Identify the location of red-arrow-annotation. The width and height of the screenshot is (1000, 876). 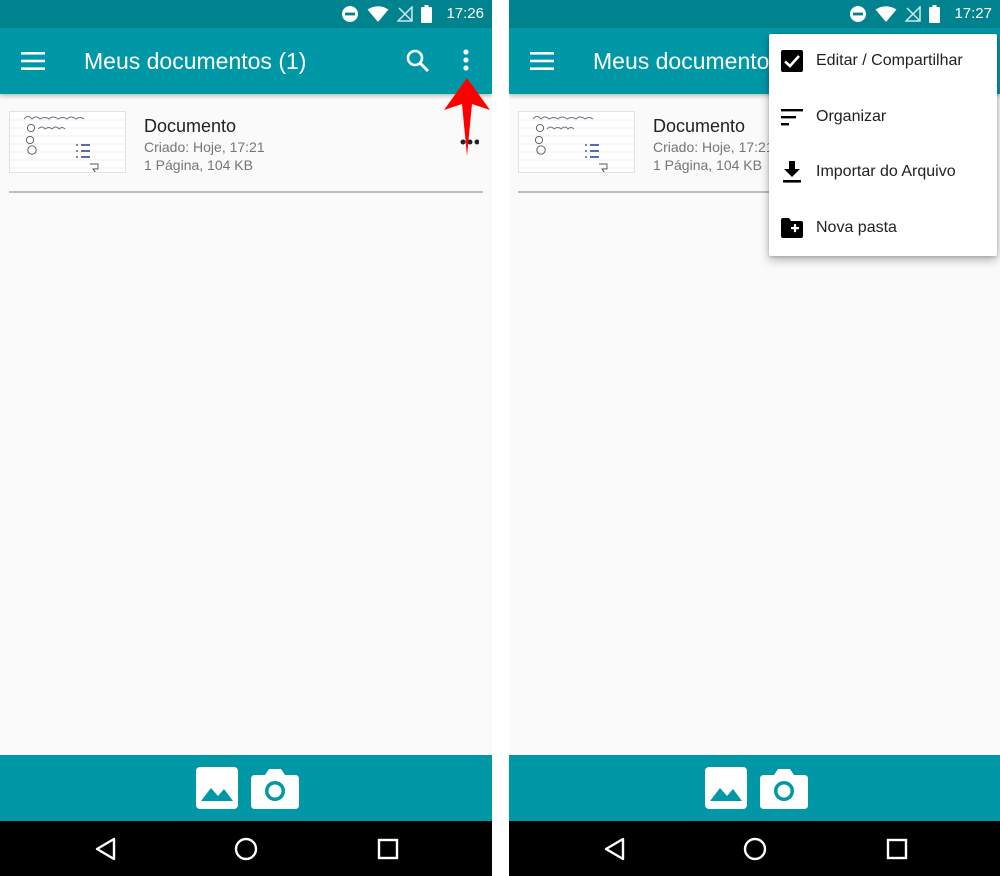
(467, 117).